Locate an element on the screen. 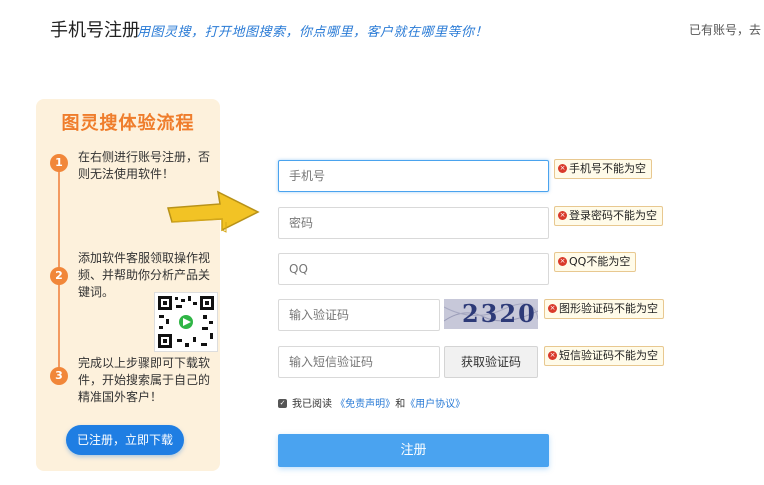 The width and height of the screenshot is (764, 485). user-agreement-link: 《用户协议》 is located at coordinates (435, 404).